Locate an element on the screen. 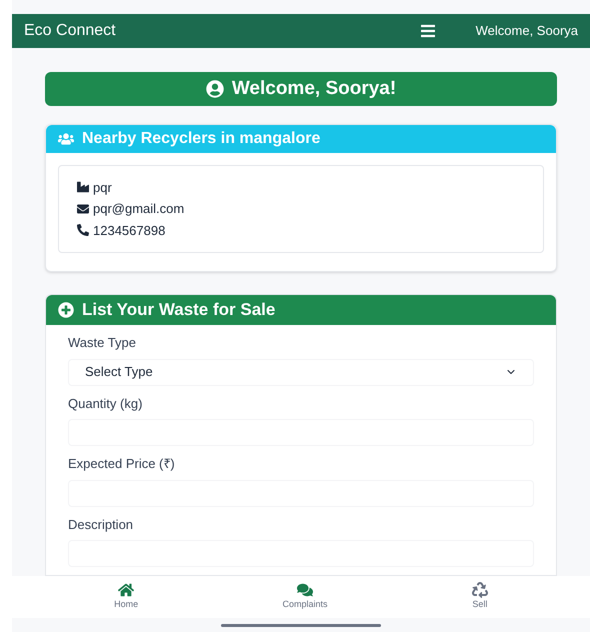  welcome-title: Welcome, Soorya! is located at coordinates (314, 88).